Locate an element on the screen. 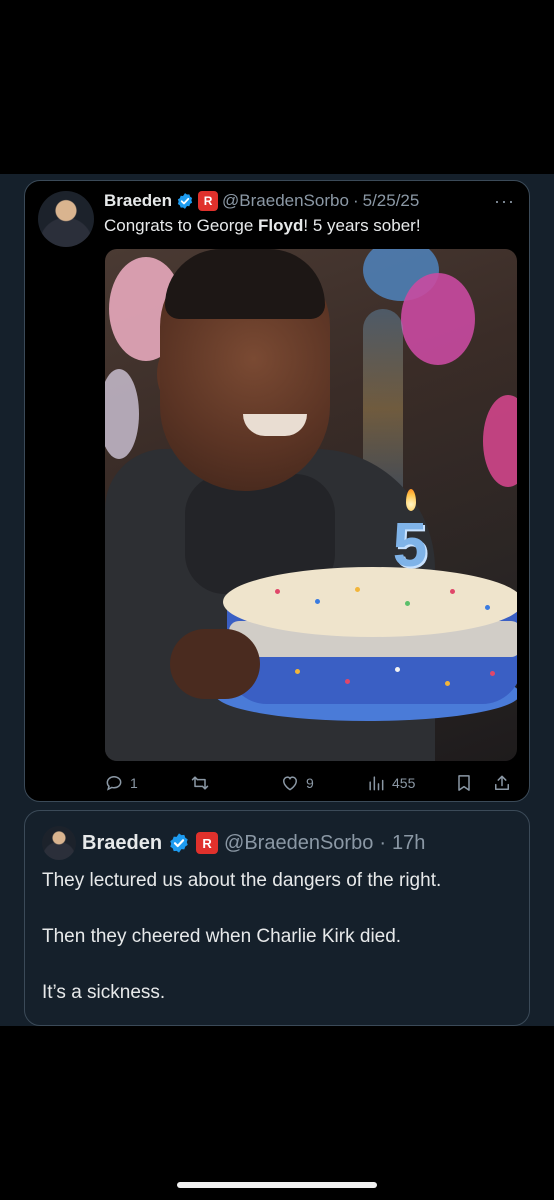  tweet-action-bar: 1 9 455 is located at coordinates (310, 783).